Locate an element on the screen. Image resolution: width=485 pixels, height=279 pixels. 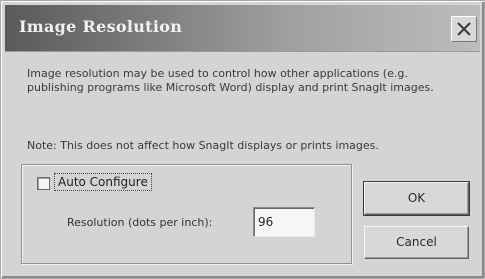
cancel-button: Cancel is located at coordinates (416, 242).